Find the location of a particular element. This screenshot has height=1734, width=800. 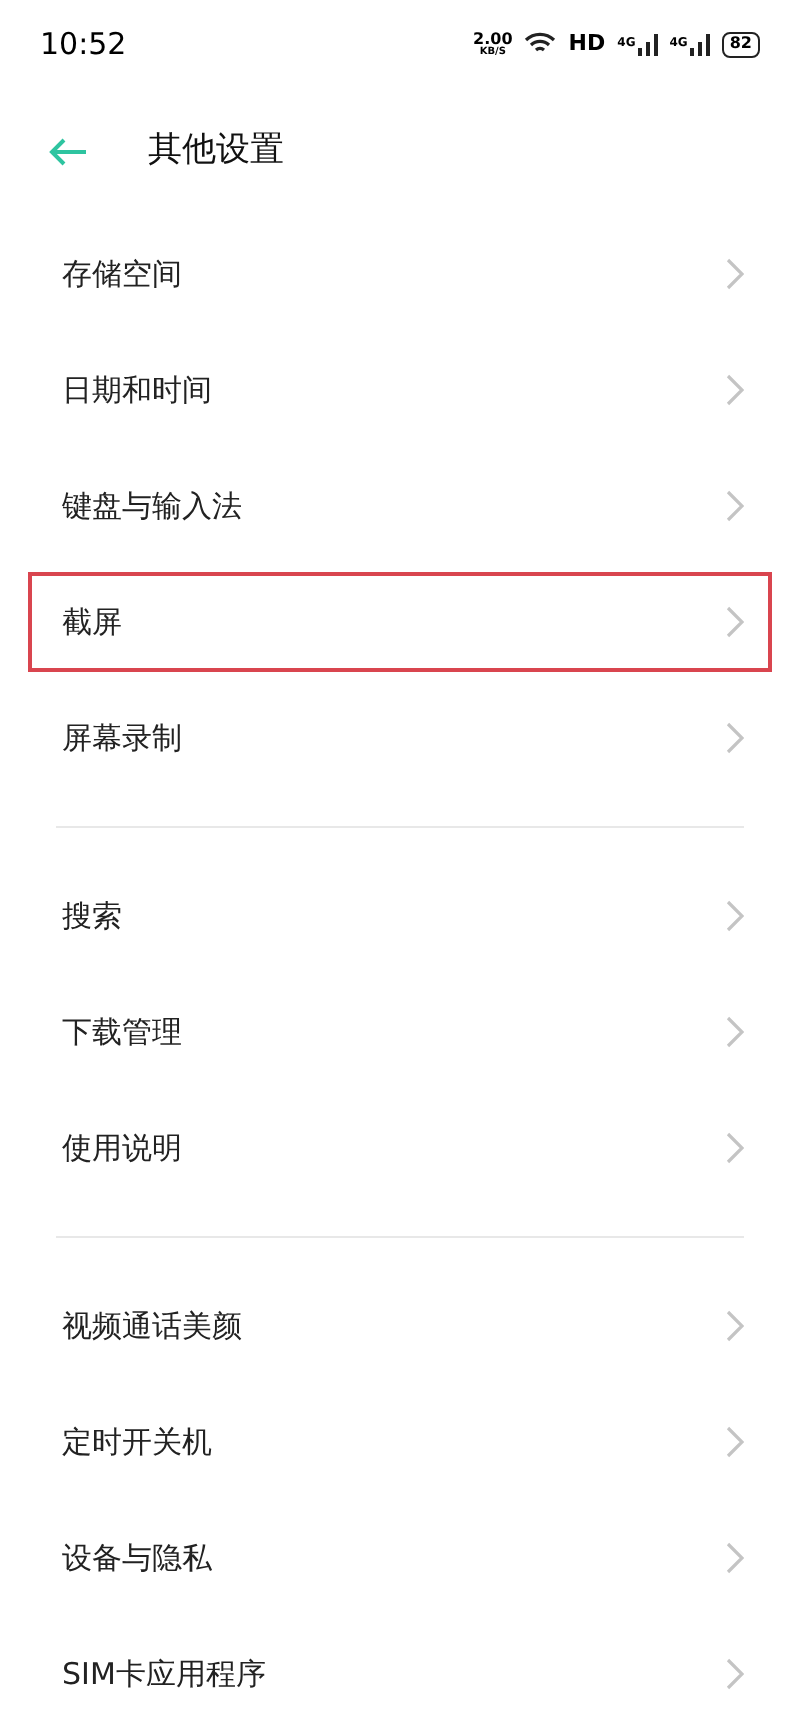

back-button is located at coordinates (68, 152).